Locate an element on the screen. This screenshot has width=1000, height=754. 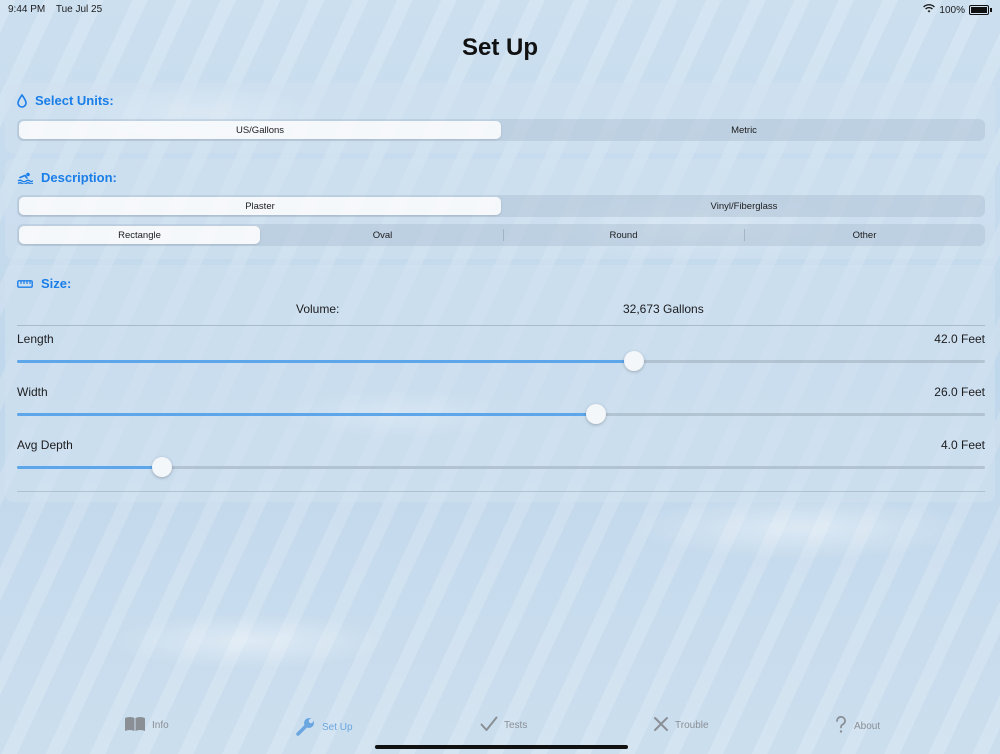
description-header-label: Description: is located at coordinates (79, 177).